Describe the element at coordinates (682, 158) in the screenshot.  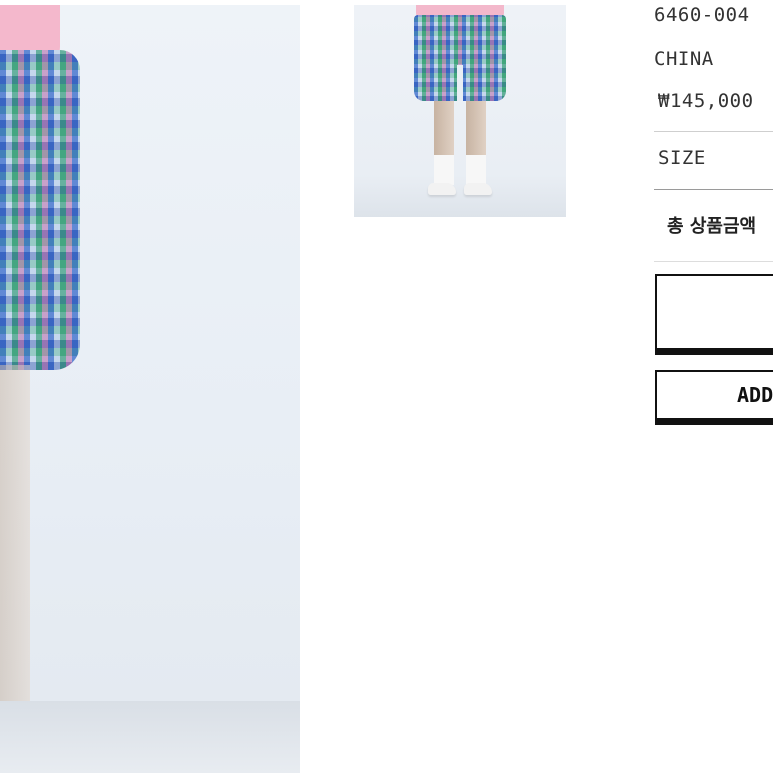
I see `size-option-label: SIZE` at that location.